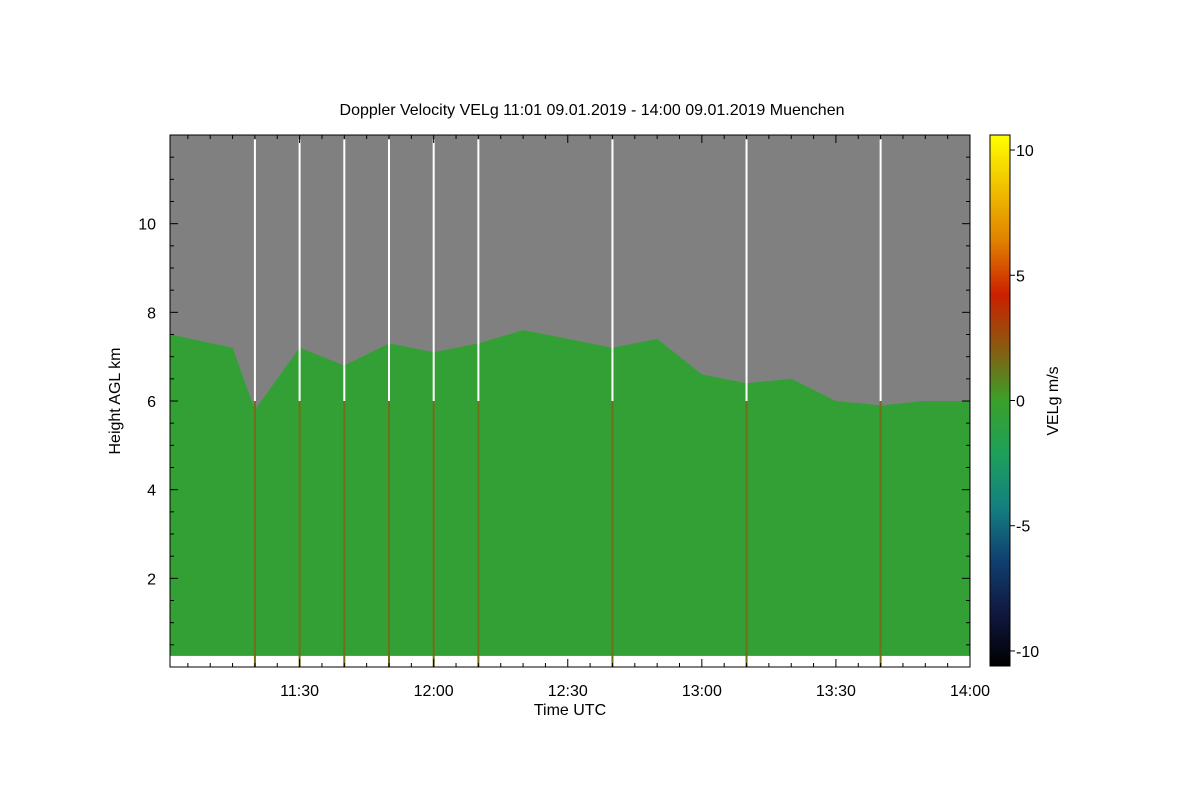 The height and width of the screenshot is (800, 1200). What do you see at coordinates (836, 691) in the screenshot?
I see `x-tick-label: 13:30` at bounding box center [836, 691].